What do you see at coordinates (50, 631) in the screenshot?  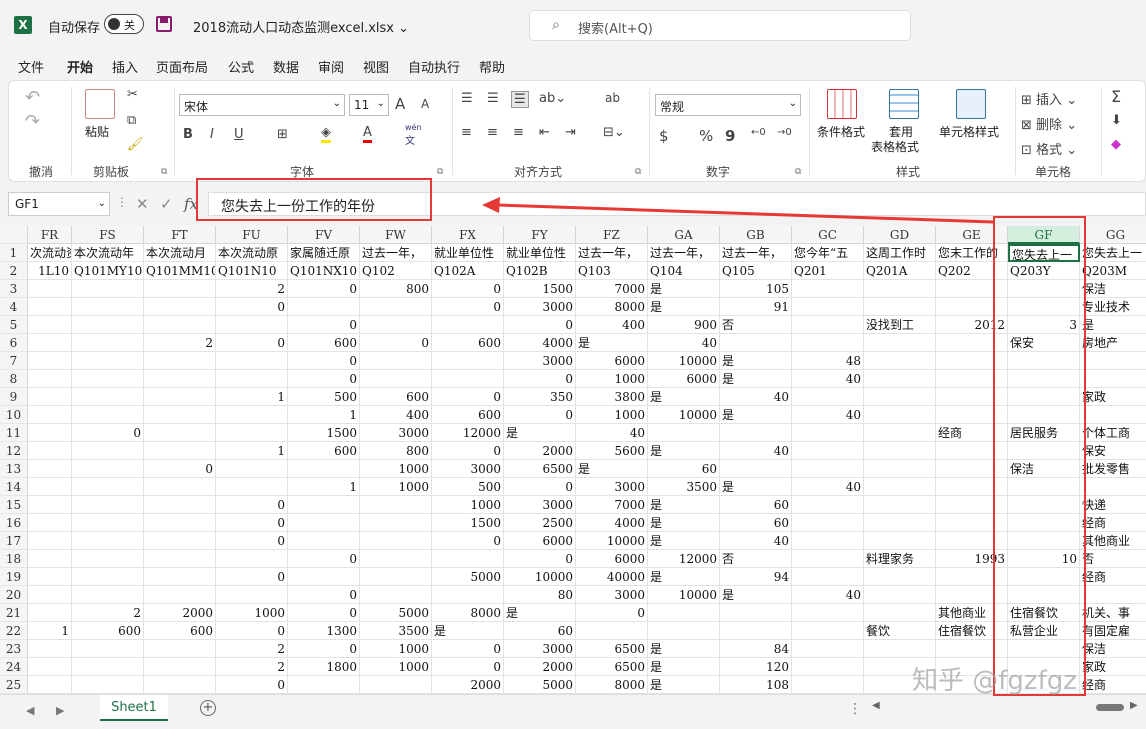 I see `cell: 1` at bounding box center [50, 631].